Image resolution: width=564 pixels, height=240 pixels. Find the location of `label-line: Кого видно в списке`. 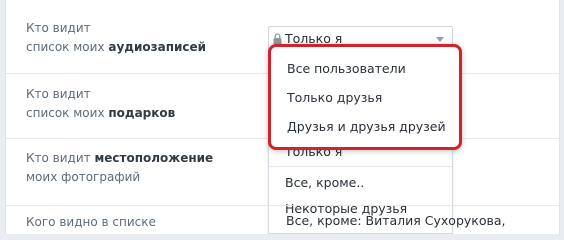

label-line: Кого видно в списке is located at coordinates (91, 222).